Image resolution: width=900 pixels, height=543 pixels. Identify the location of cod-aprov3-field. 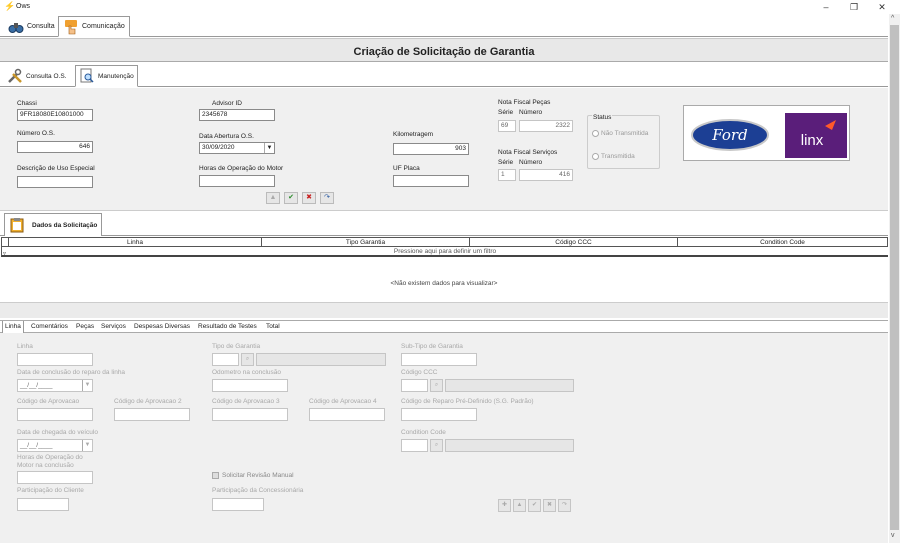
(250, 414).